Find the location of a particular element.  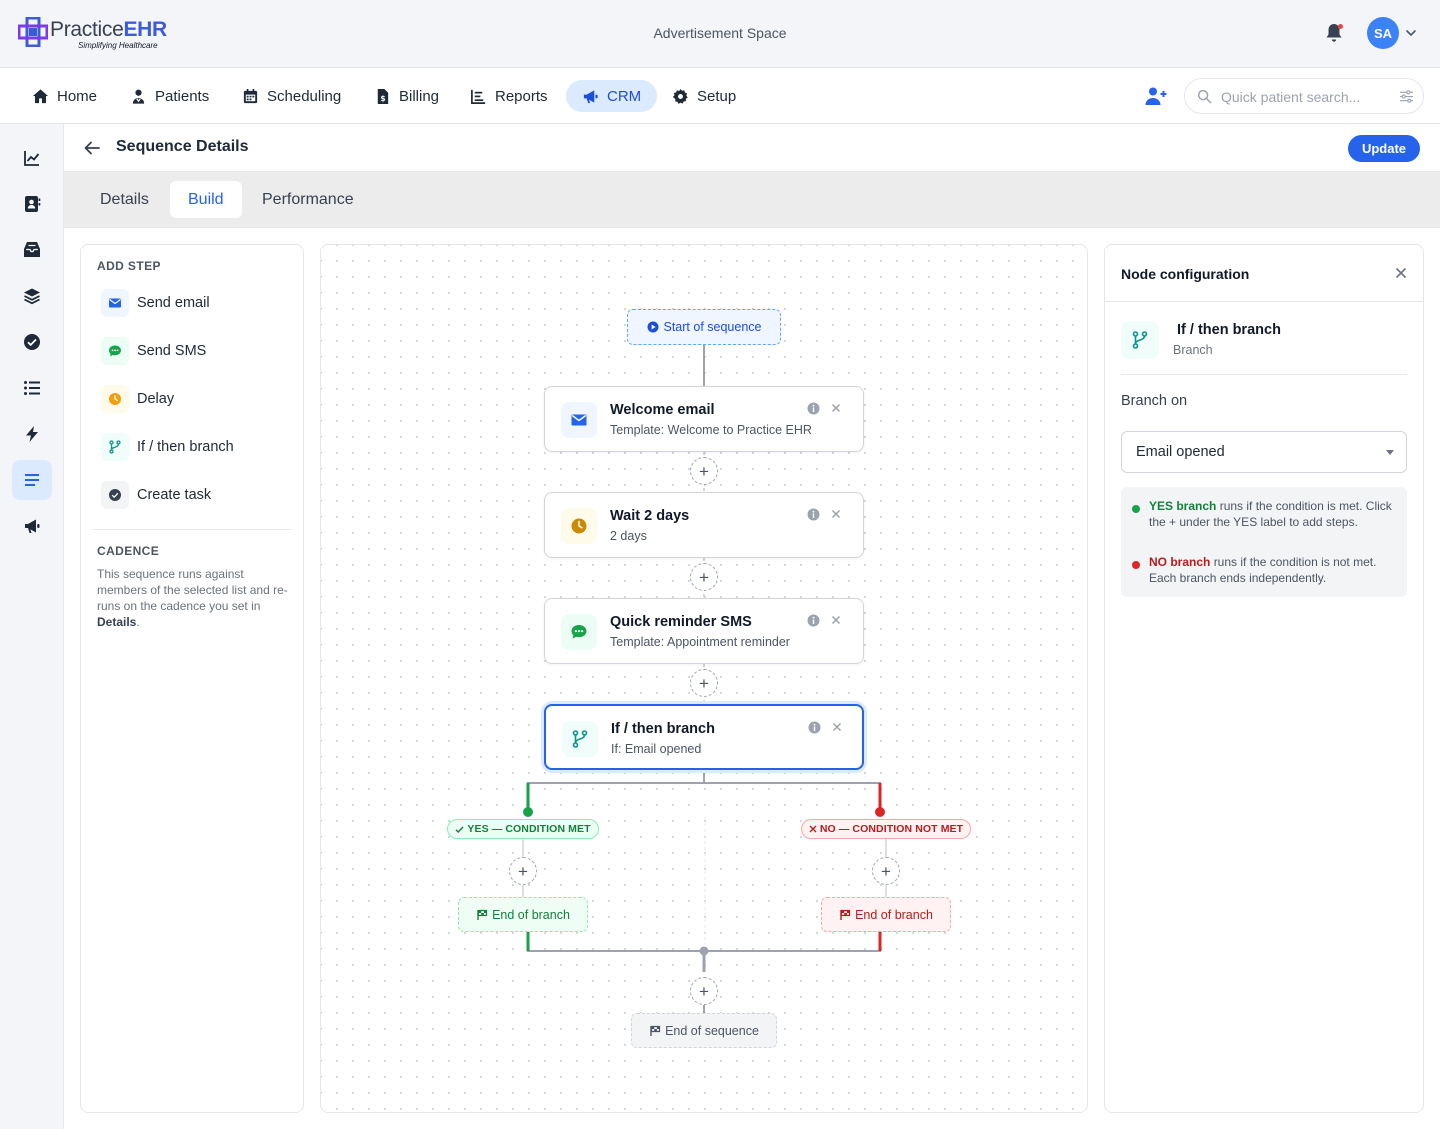

panel-divider is located at coordinates (192, 529).